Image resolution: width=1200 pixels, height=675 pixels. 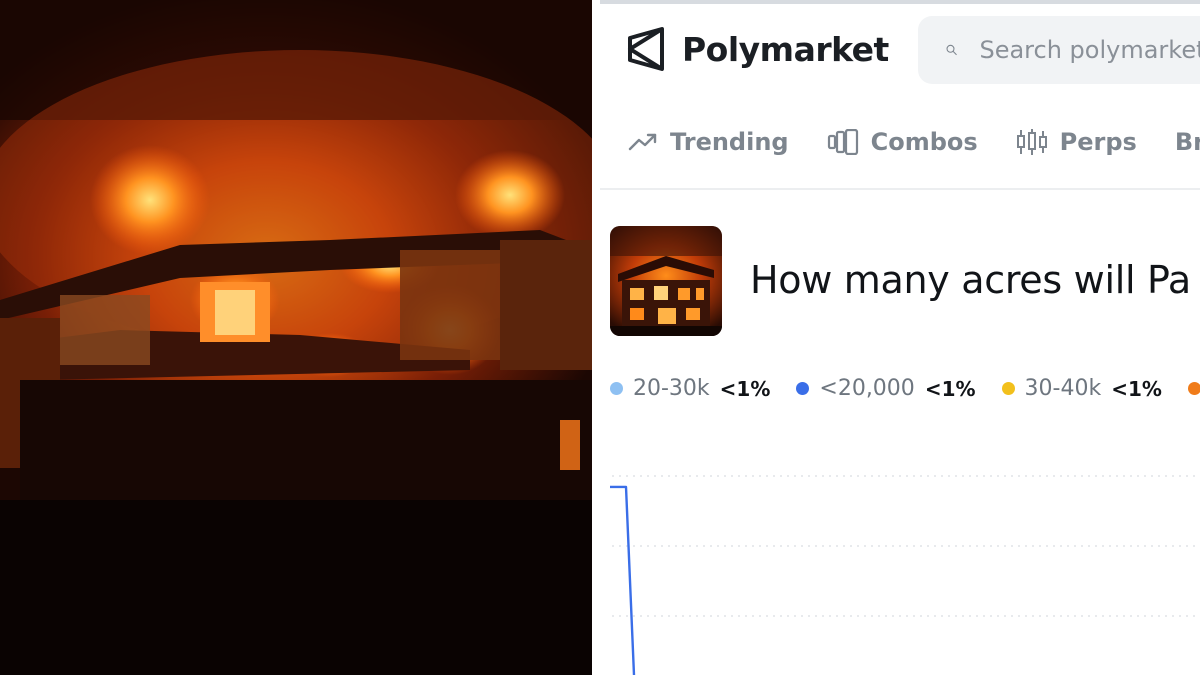 I want to click on nav-item-trending: Trending, so click(x=708, y=142).